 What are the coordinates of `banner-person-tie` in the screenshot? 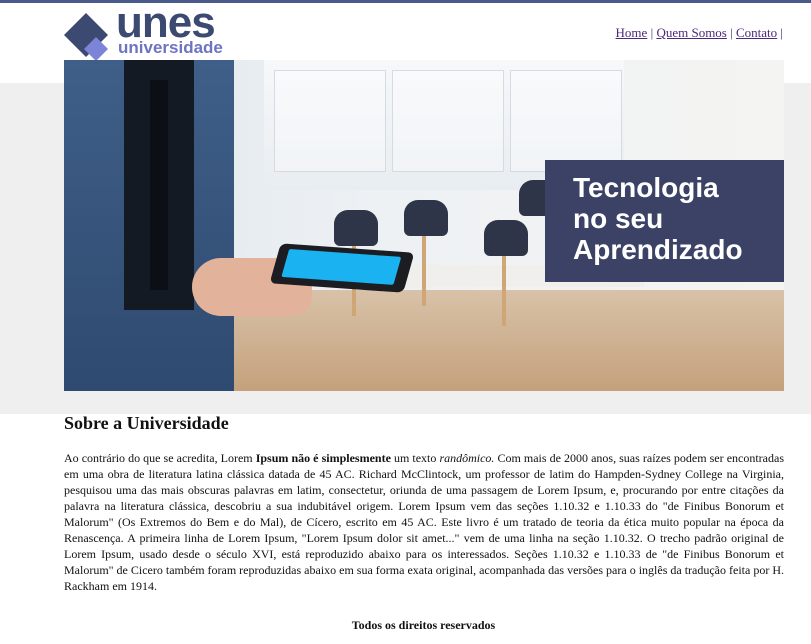 It's located at (159, 185).